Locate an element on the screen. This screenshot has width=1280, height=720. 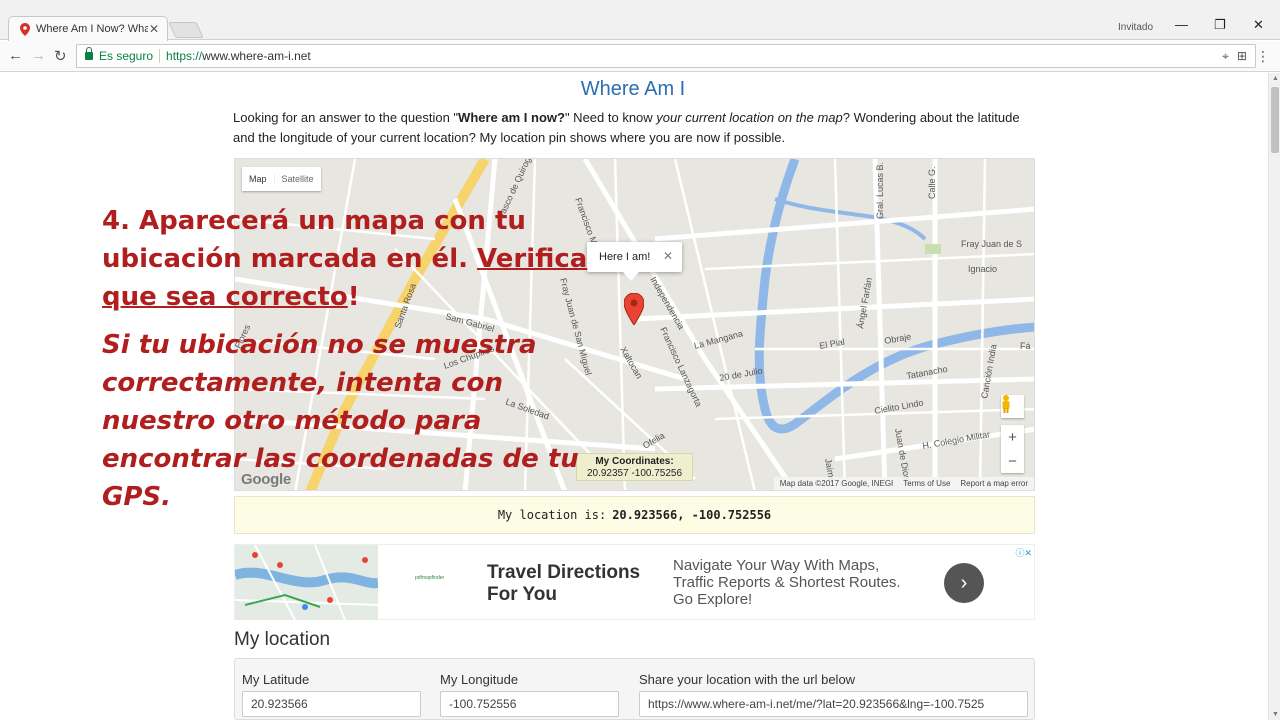
omnibox-icons: ⌖ ⊞ is located at coordinates (1234, 56).